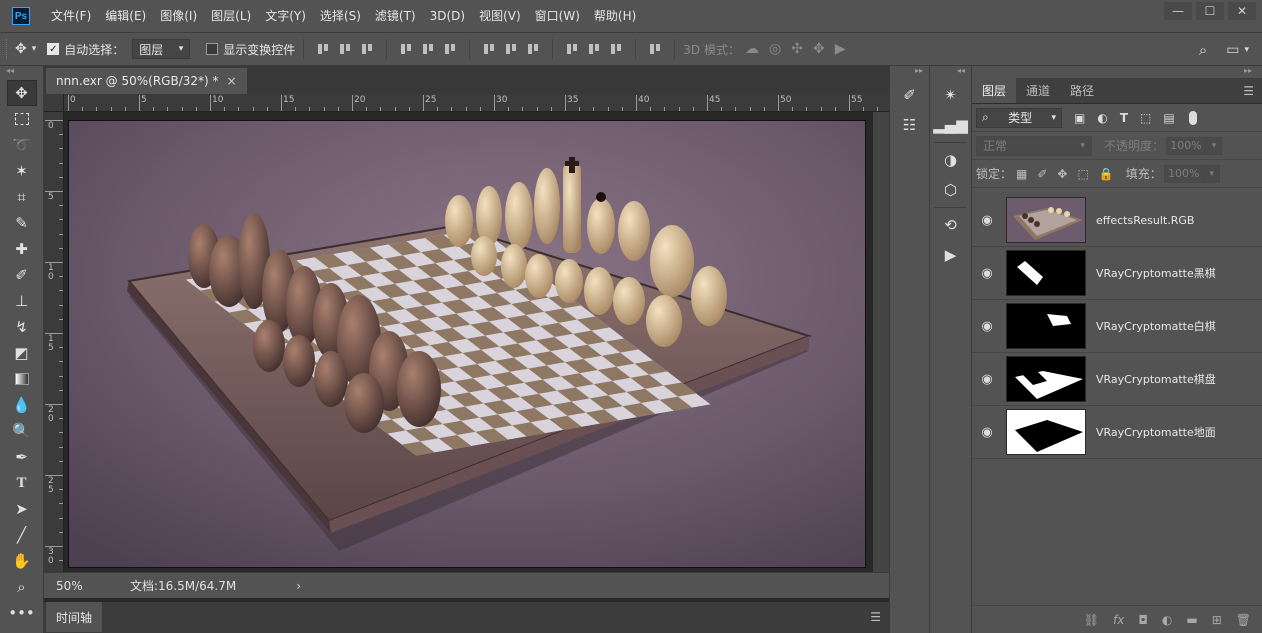 The height and width of the screenshot is (633, 1262). I want to click on adjustment-layer-icon: ◑, so click(951, 160).